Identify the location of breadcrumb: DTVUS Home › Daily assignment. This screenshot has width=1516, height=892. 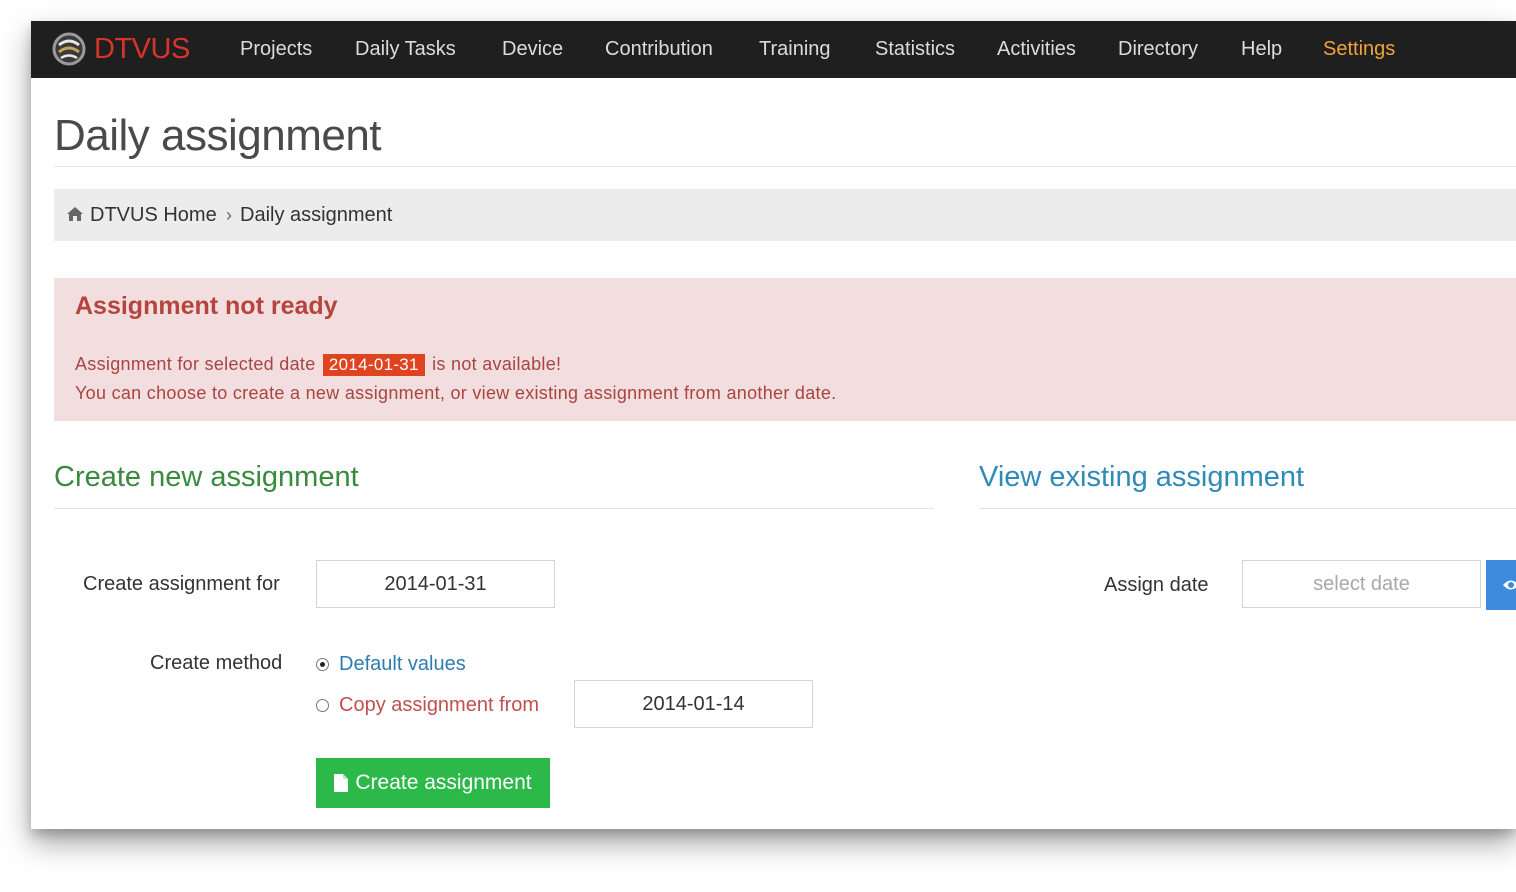
(785, 215).